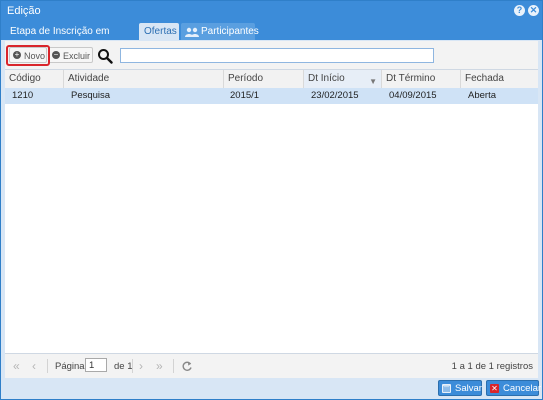 This screenshot has width=543, height=400. Describe the element at coordinates (16, 366) in the screenshot. I see `first-page-icon: «` at that location.